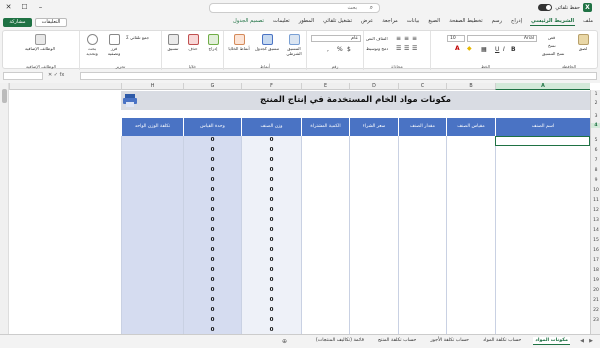  What do you see at coordinates (516, 21) in the screenshot?
I see `tab-insert: إدراج` at bounding box center [516, 21].